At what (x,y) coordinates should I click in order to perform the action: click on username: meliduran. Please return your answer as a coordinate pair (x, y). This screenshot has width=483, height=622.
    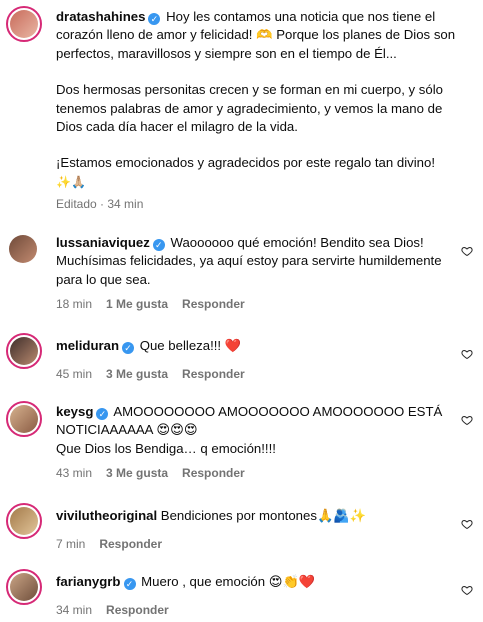
    Looking at the image, I should click on (87, 345).